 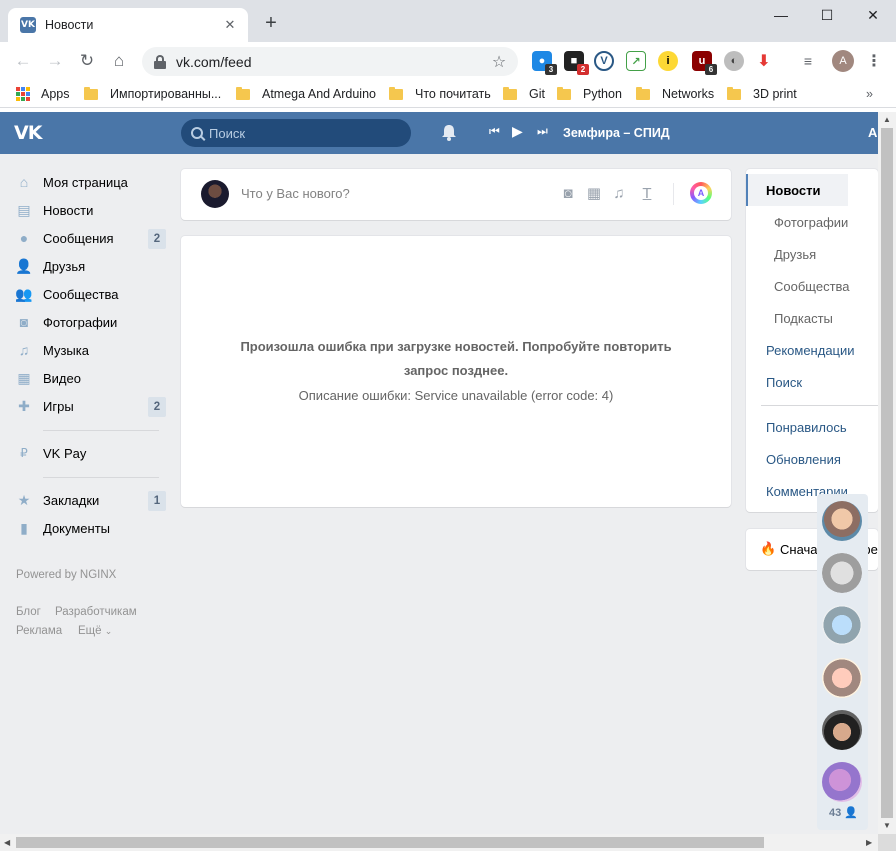 What do you see at coordinates (87, 61) in the screenshot?
I see `reload-button: ↻` at bounding box center [87, 61].